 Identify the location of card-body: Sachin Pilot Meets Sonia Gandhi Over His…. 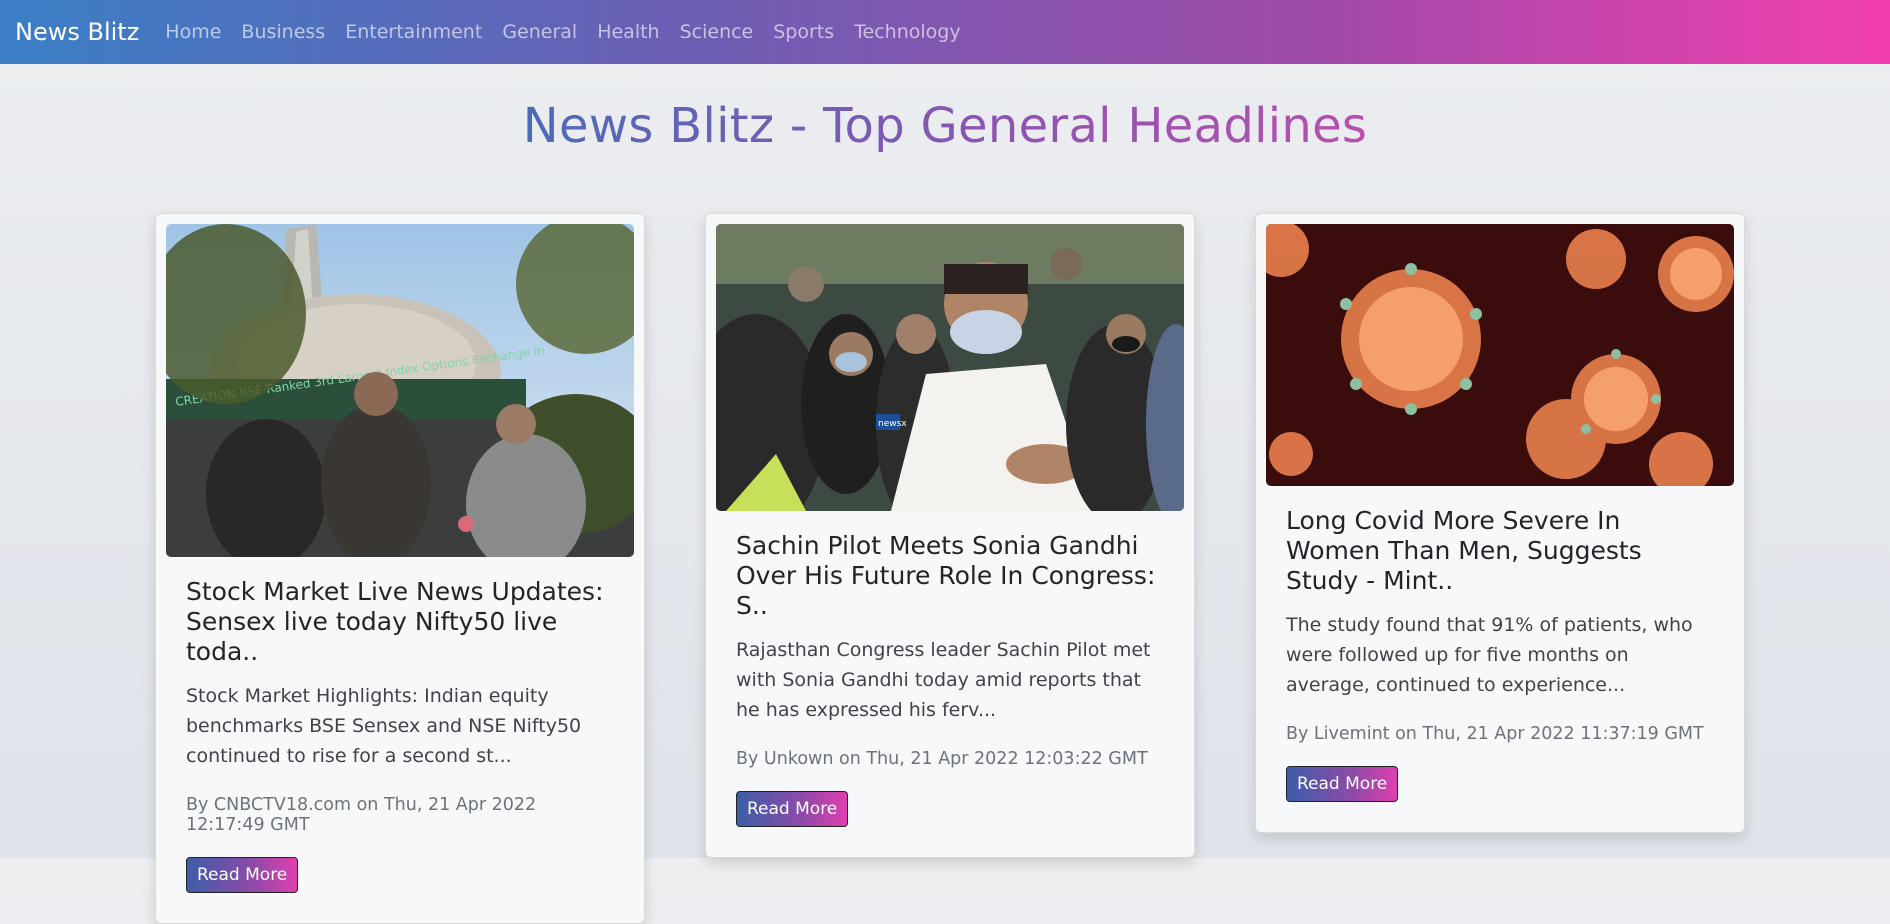
(950, 679).